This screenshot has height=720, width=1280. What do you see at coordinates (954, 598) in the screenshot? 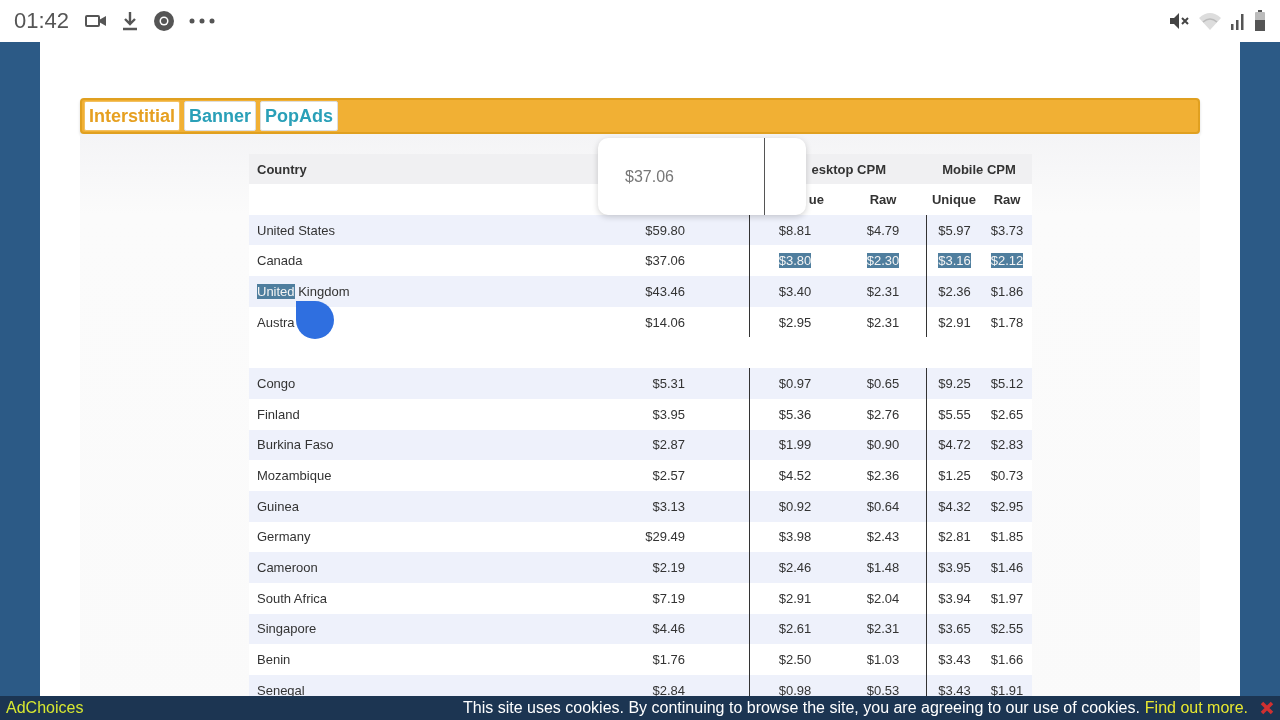
I see `table-cell: $3.94` at bounding box center [954, 598].